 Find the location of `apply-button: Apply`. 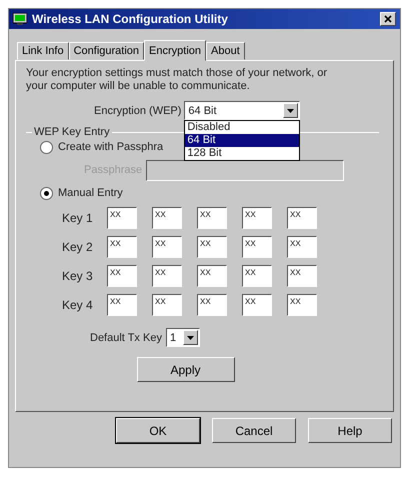

apply-button: Apply is located at coordinates (185, 369).